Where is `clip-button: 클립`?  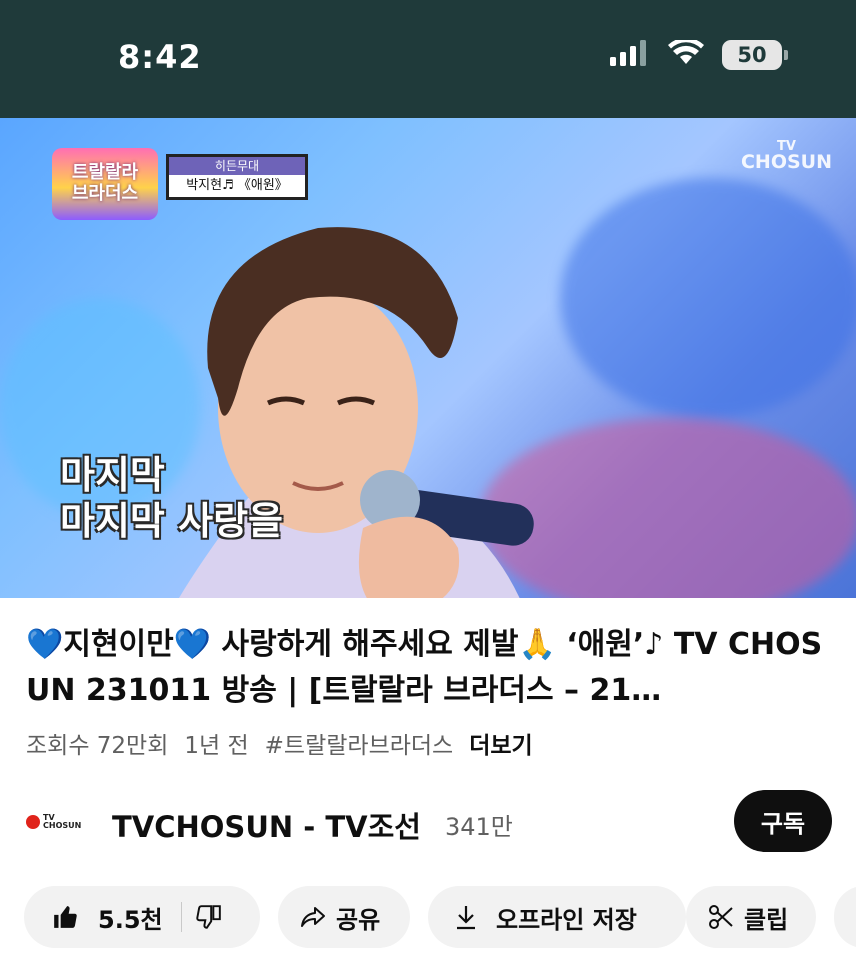 clip-button: 클립 is located at coordinates (751, 917).